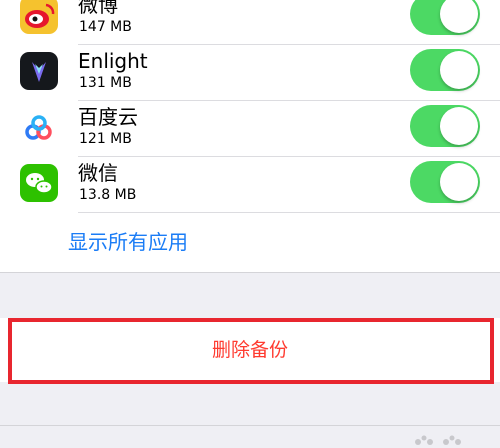 The width and height of the screenshot is (500, 448). Describe the element at coordinates (113, 61) in the screenshot. I see `app-name: Enlight` at that location.